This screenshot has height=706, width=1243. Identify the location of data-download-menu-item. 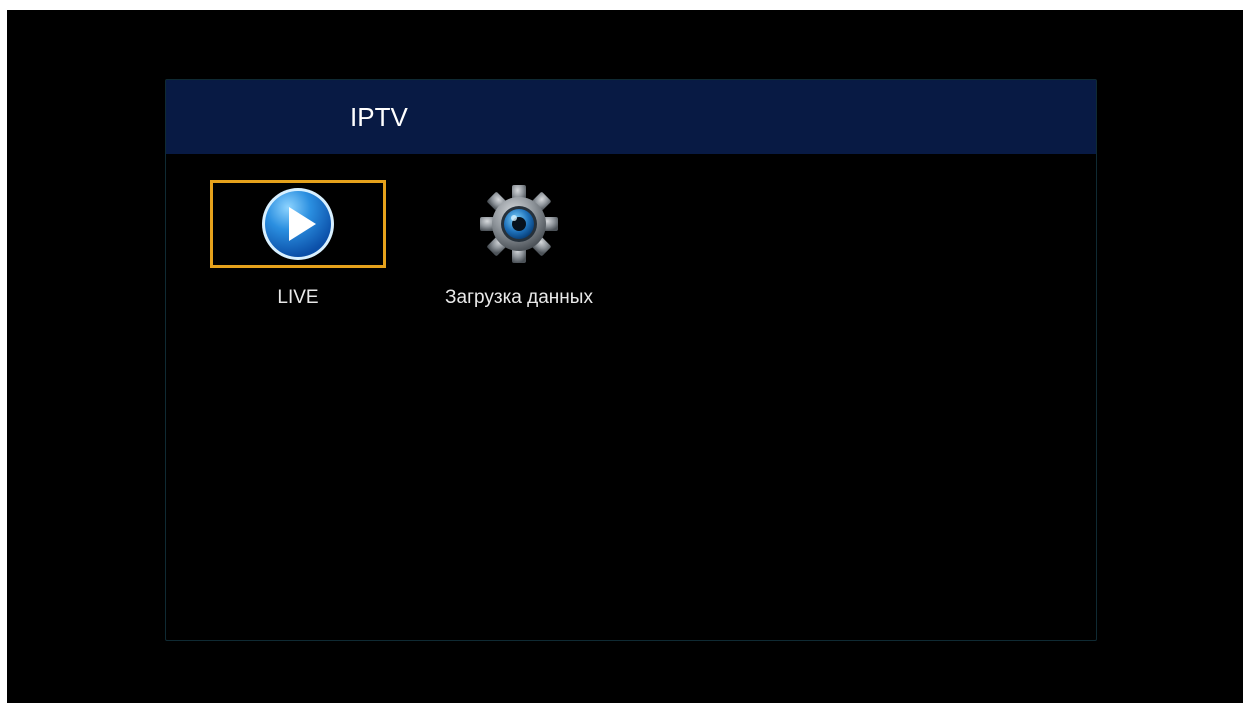
(519, 224).